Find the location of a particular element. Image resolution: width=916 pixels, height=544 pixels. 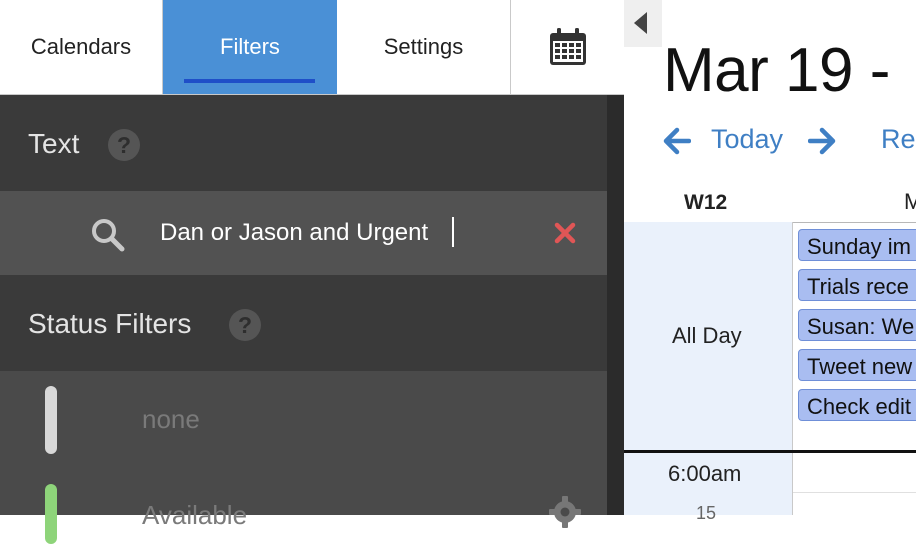

allday-label: All Day is located at coordinates (707, 335).